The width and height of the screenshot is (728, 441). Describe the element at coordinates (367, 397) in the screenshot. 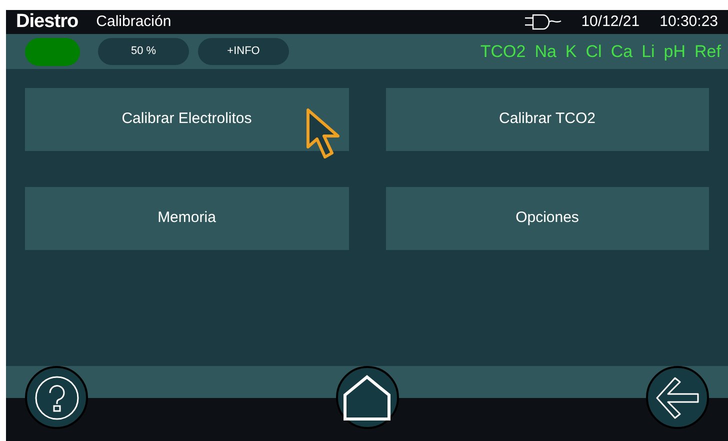

I see `home-icon` at that location.